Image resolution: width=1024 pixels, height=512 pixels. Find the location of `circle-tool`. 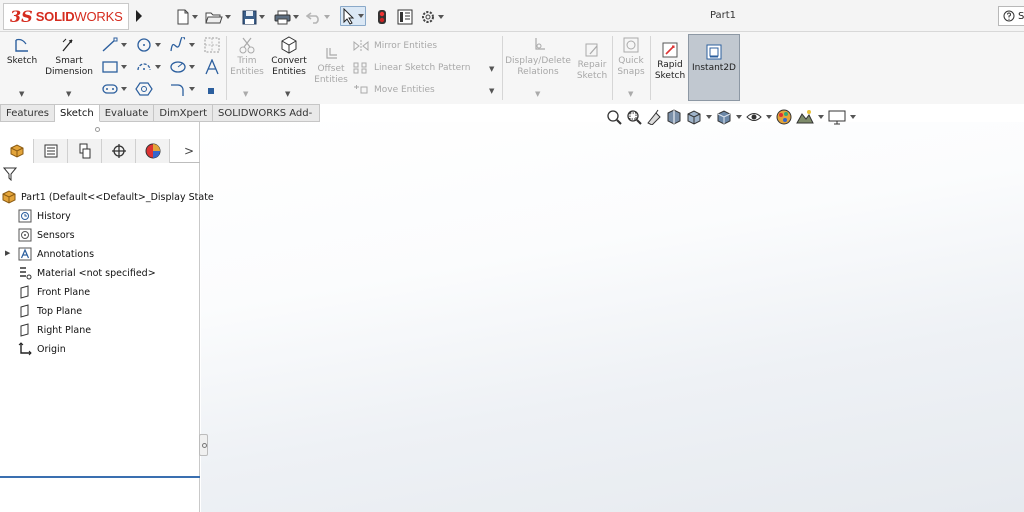

circle-tool is located at coordinates (148, 45).